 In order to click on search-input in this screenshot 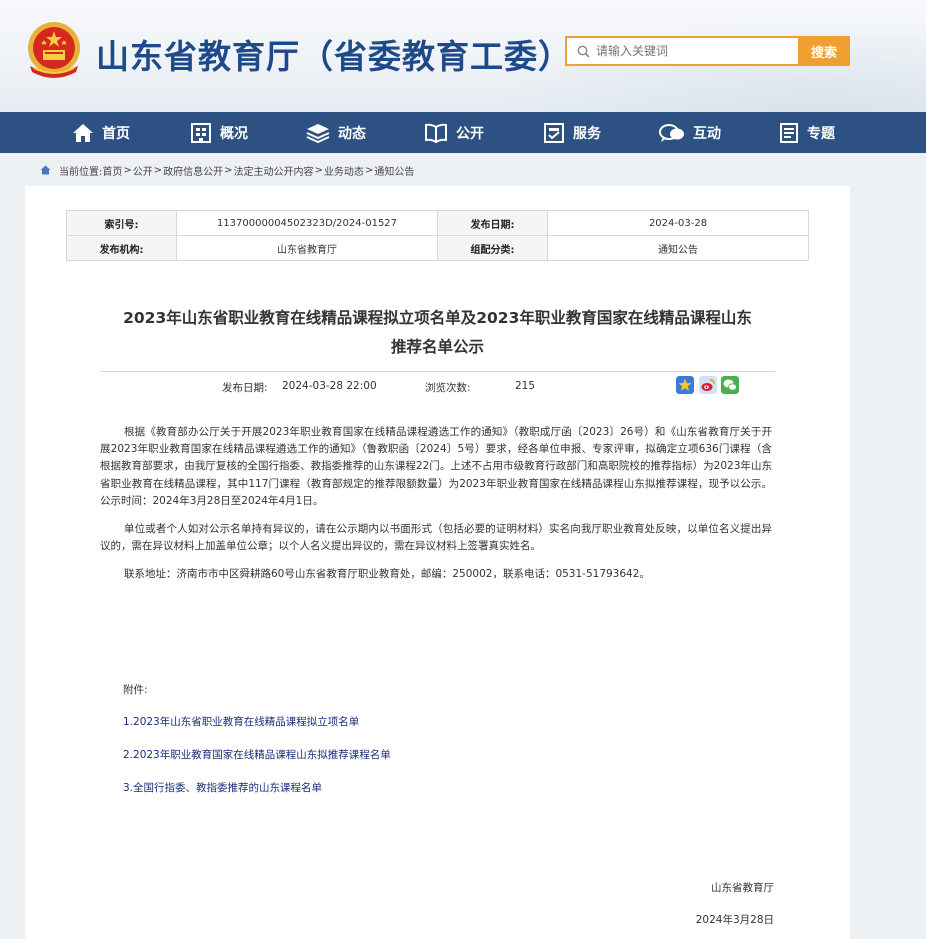, I will do `click(686, 51)`.